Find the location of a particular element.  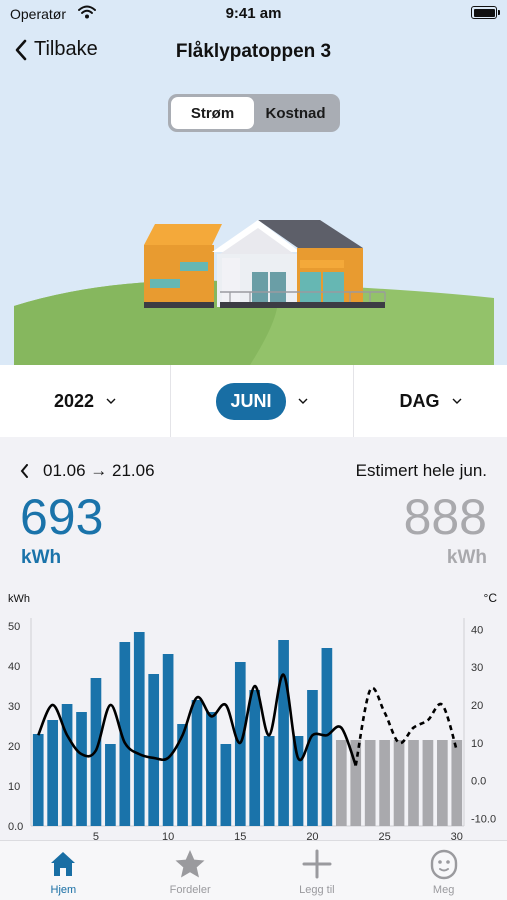

resolution-label: DAG is located at coordinates (419, 400).